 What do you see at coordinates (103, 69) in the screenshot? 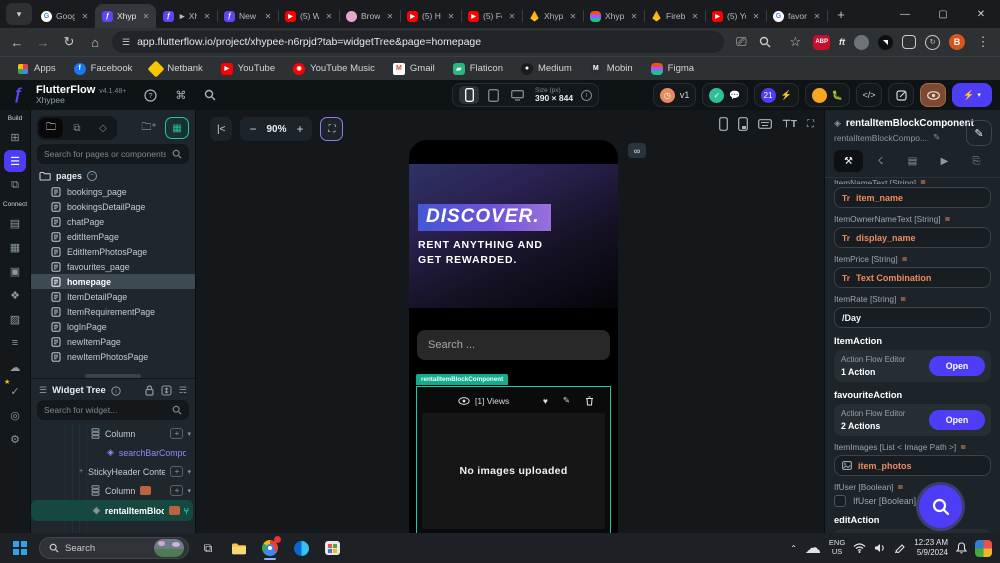
I see `bookmark-item: f Facebook` at bounding box center [103, 69].